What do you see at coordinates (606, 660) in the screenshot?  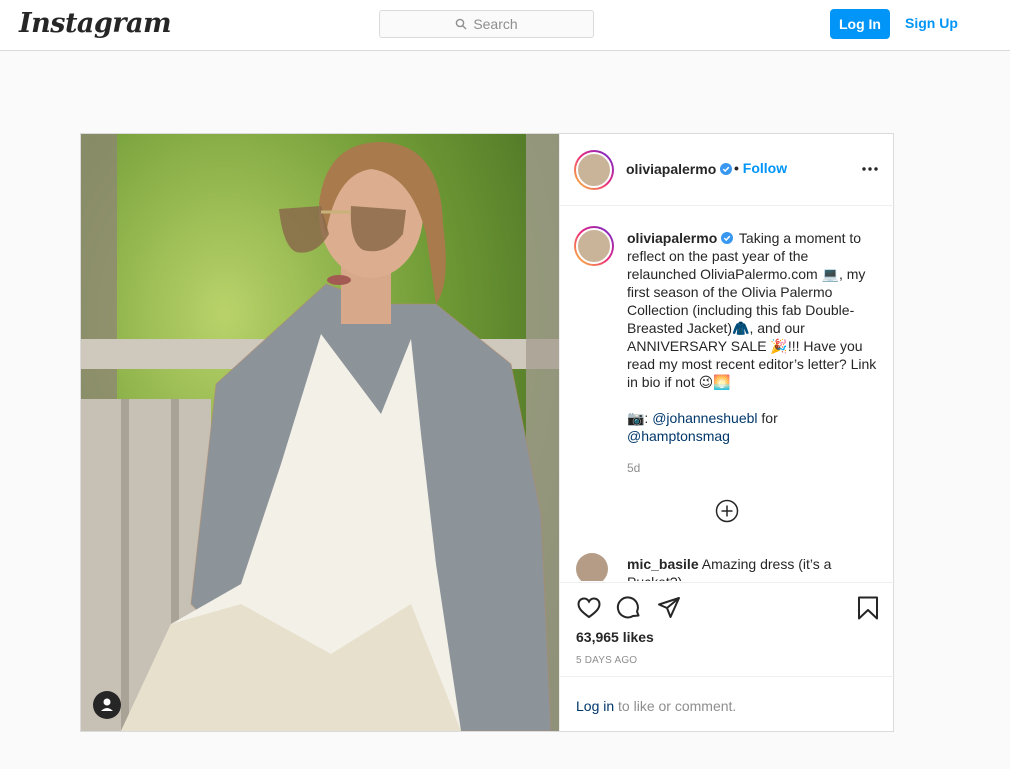 I see `post-date: 5 DAYS AGO` at bounding box center [606, 660].